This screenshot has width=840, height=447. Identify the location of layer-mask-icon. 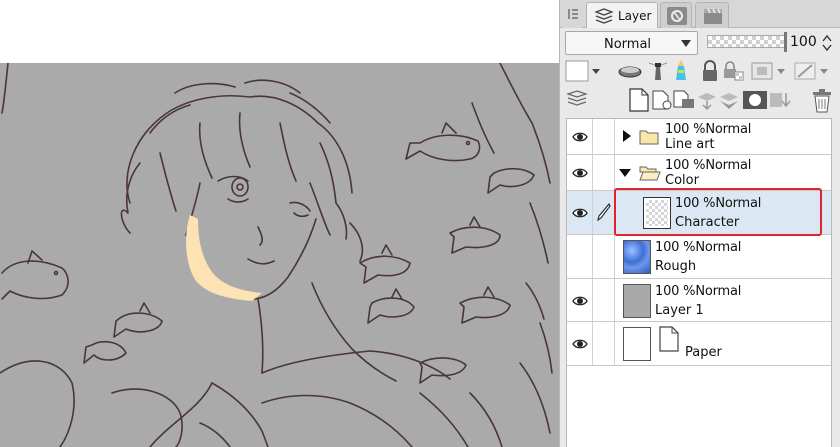
(755, 100).